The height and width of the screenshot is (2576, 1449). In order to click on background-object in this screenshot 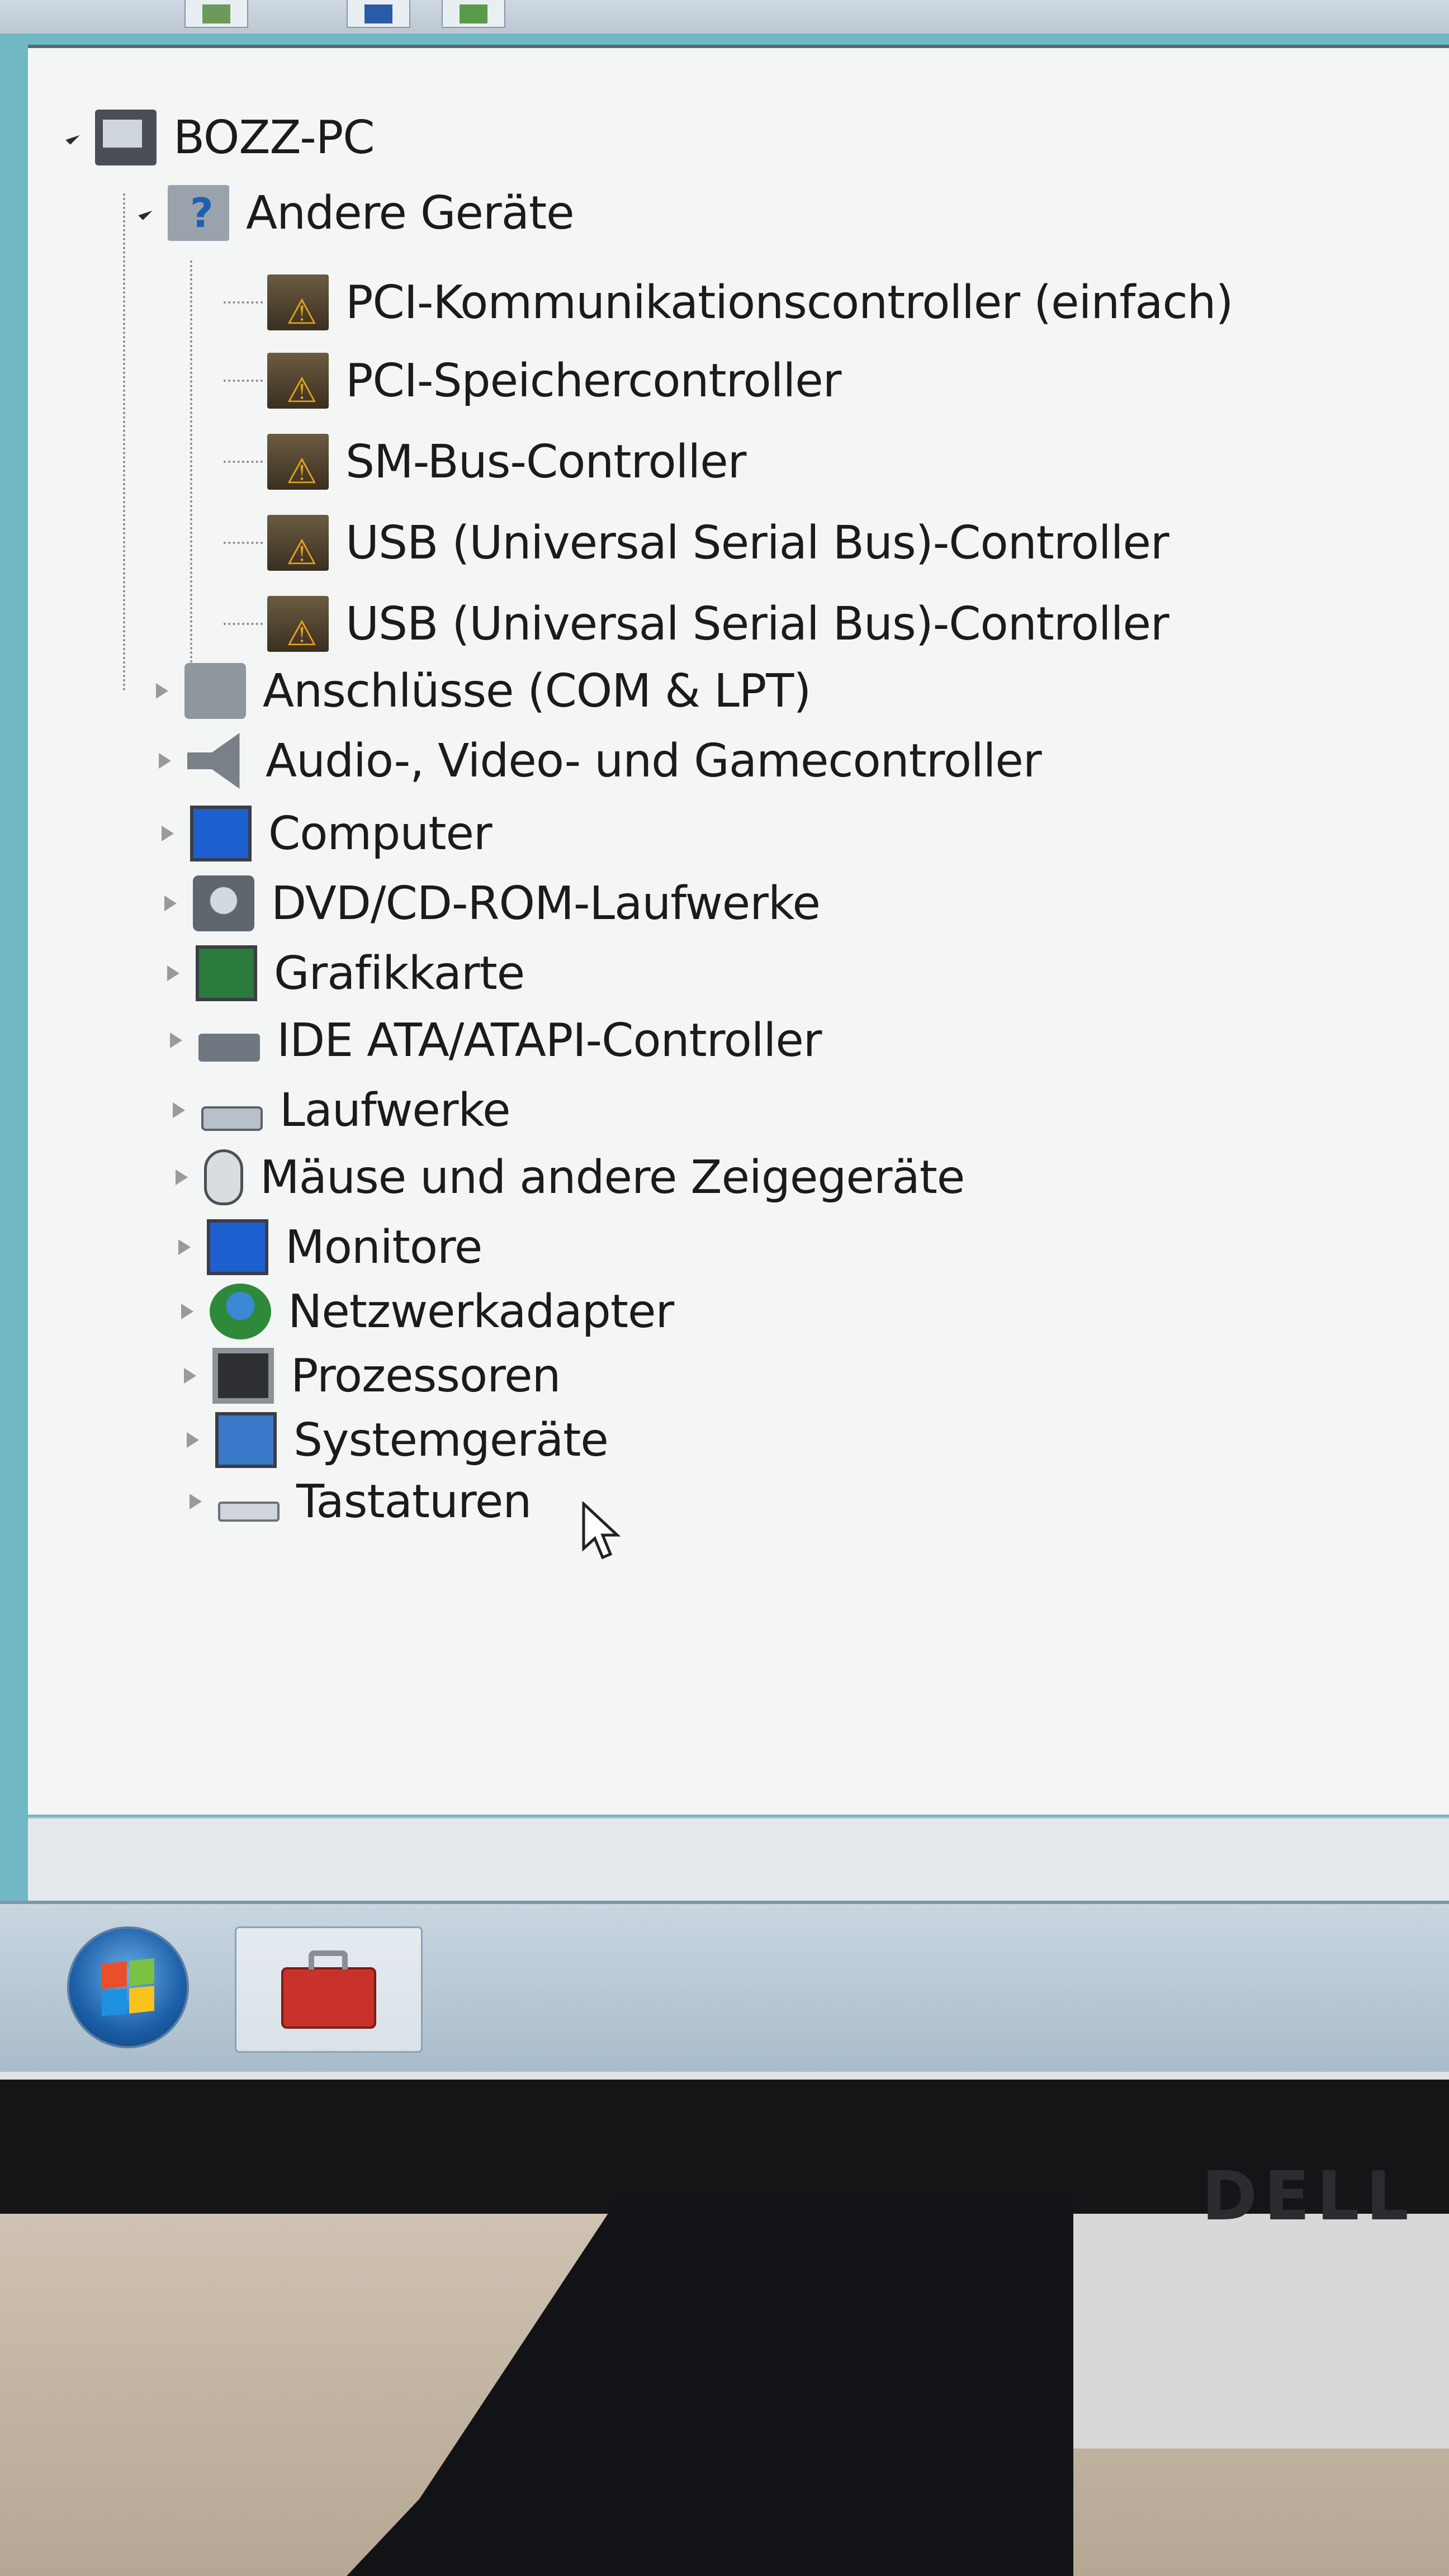, I will do `click(1241, 2331)`.